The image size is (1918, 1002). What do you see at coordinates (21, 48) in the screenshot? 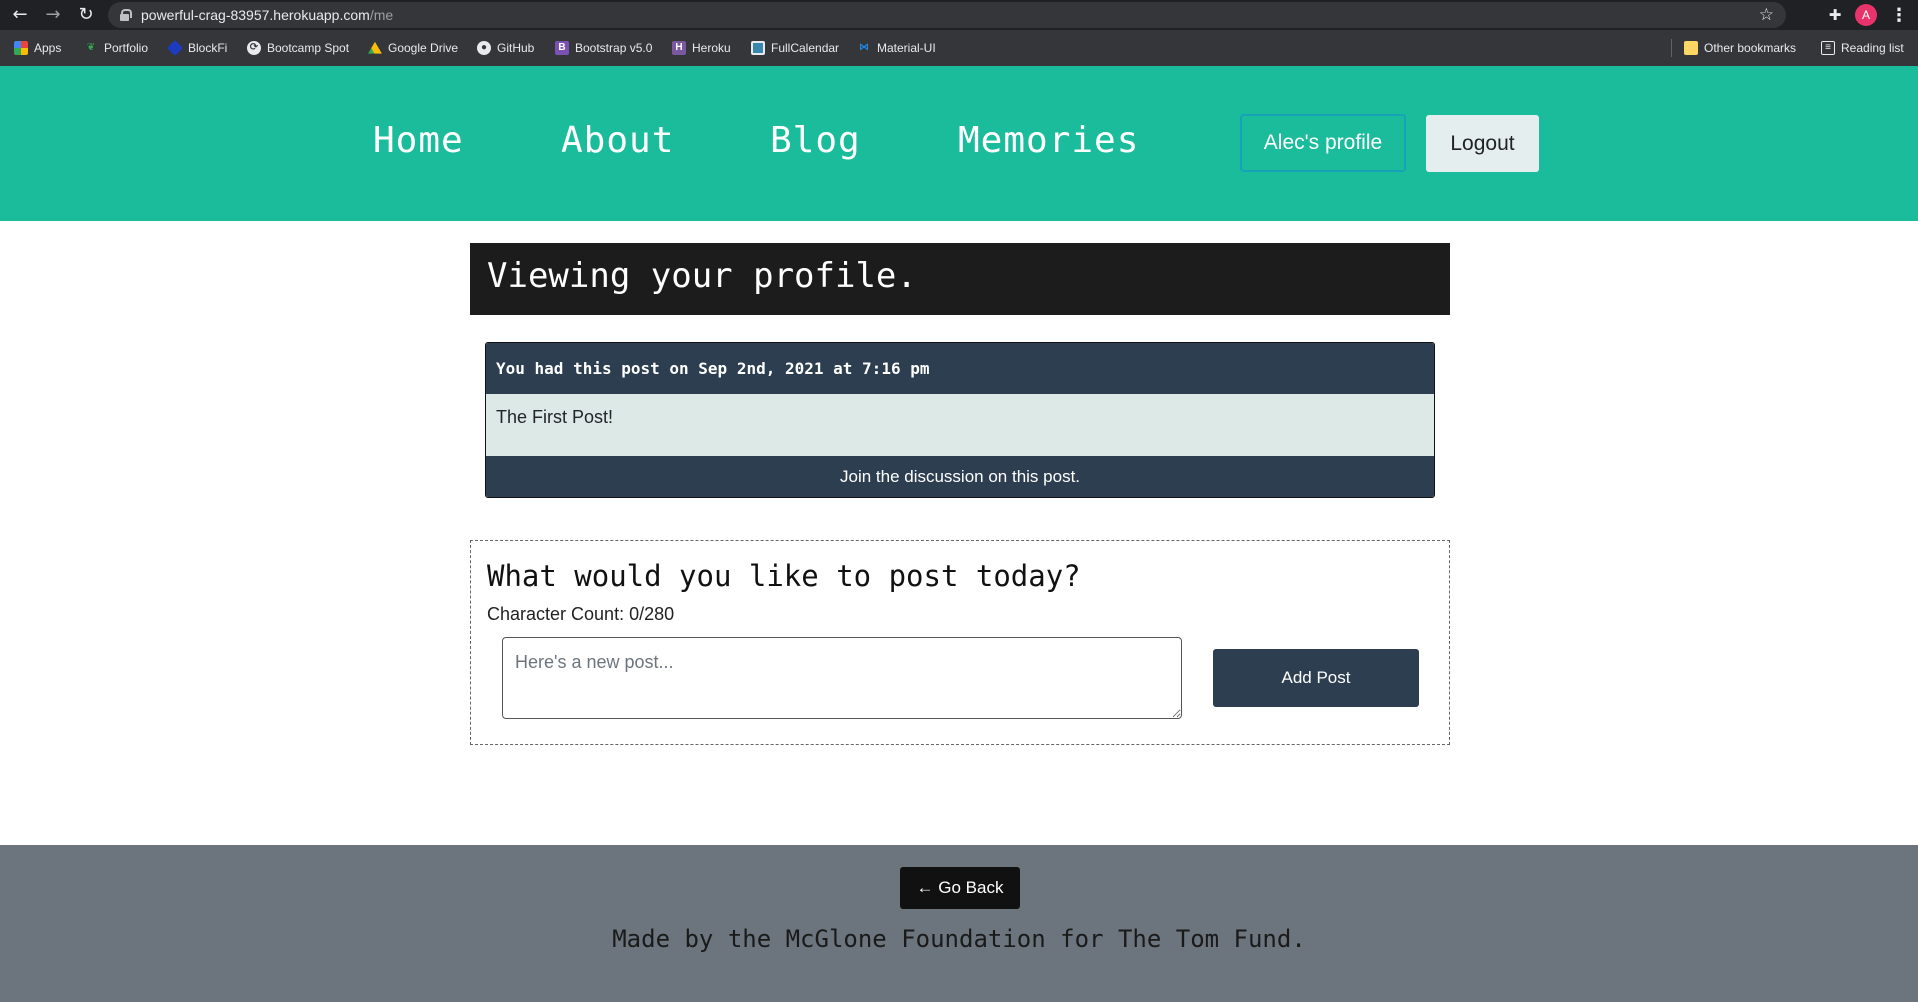
I see `apps-grid-icon` at bounding box center [21, 48].